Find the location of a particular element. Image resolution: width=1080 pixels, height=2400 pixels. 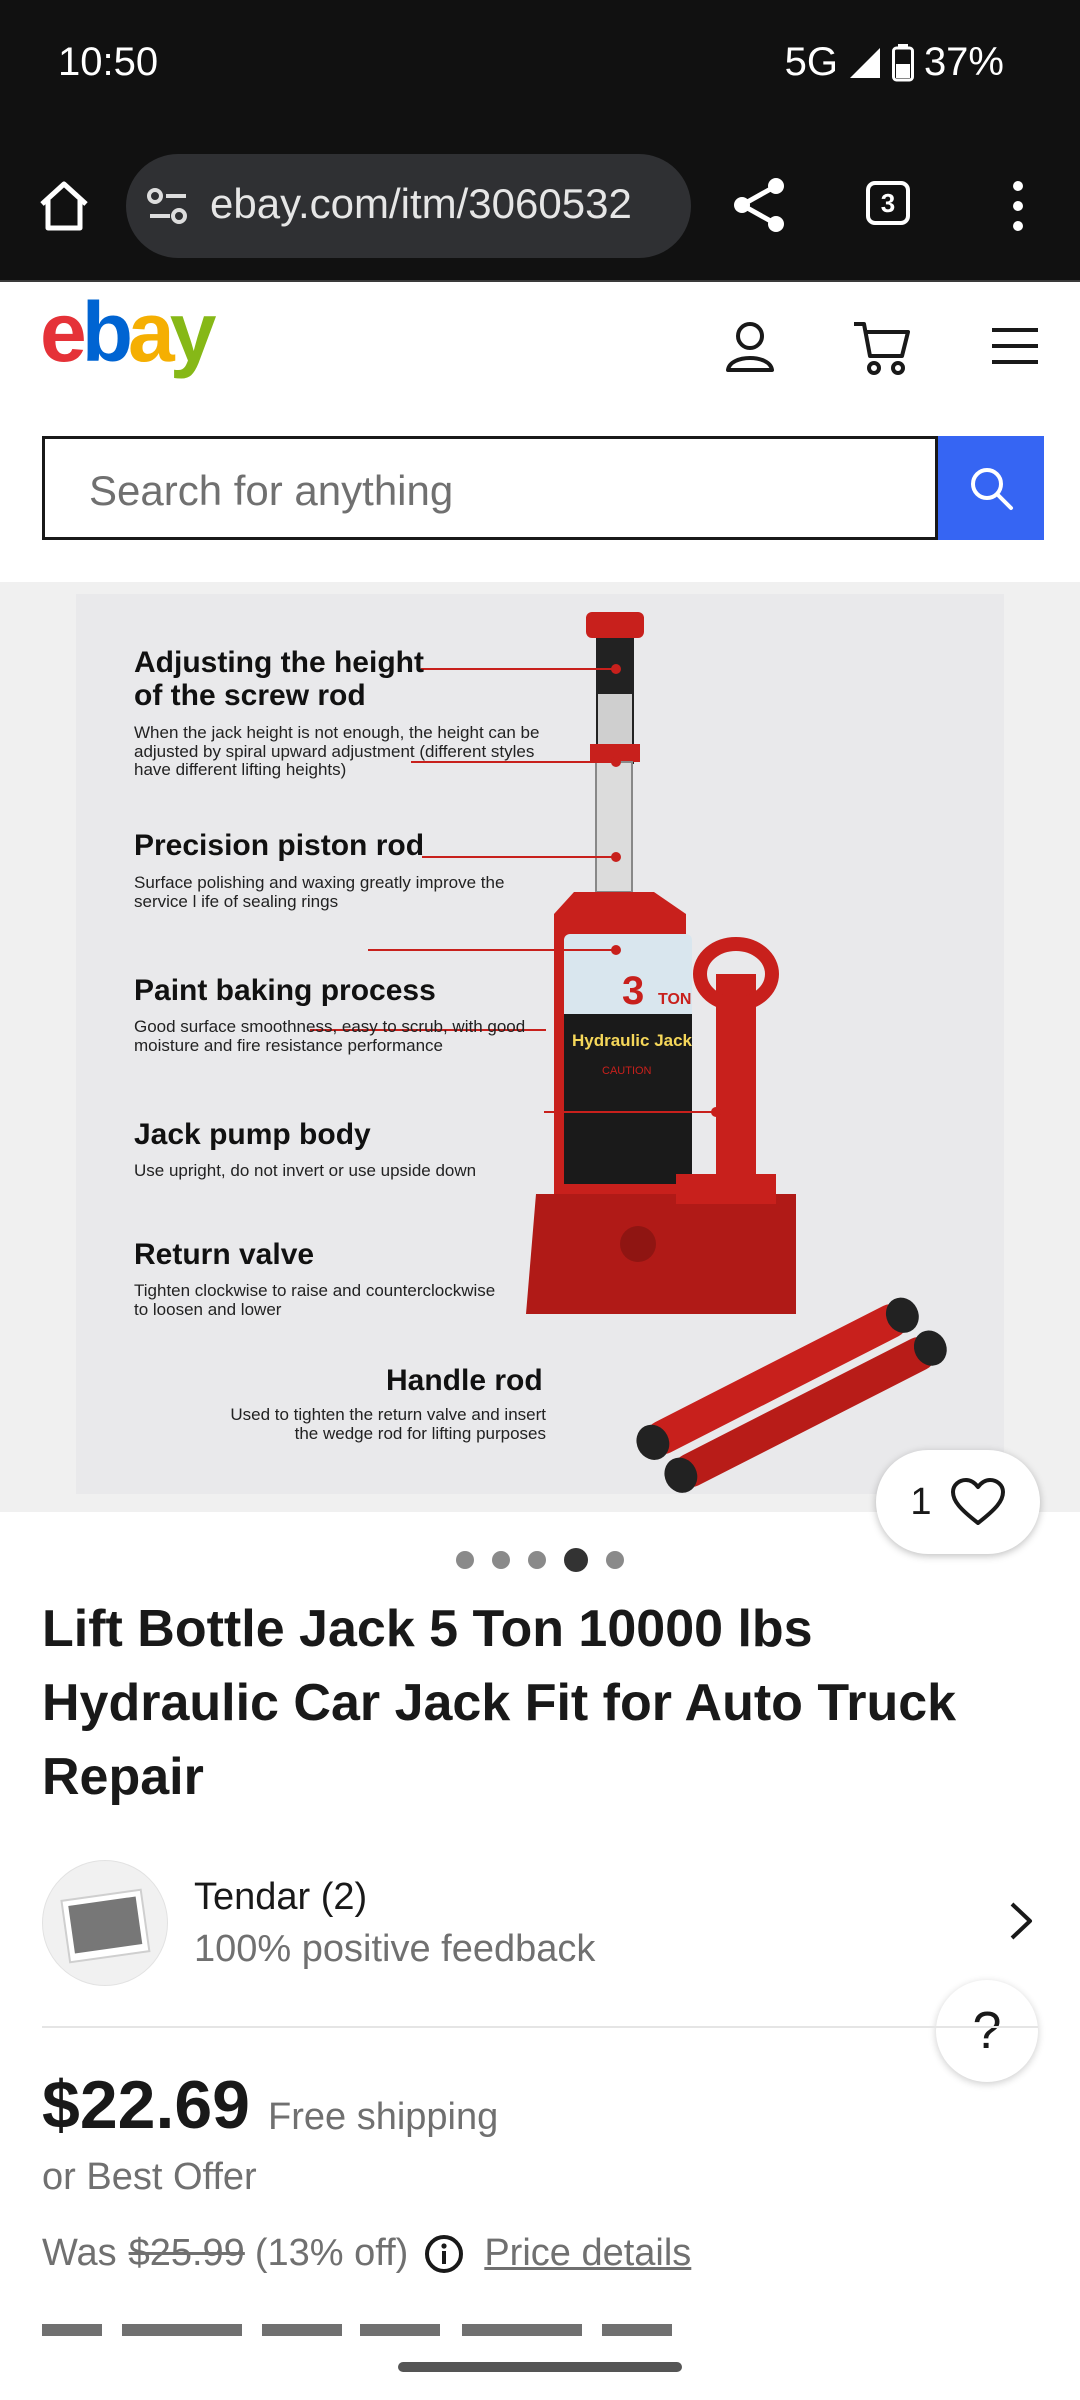

callout-title-return-valve: Return valve is located at coordinates (224, 1254).